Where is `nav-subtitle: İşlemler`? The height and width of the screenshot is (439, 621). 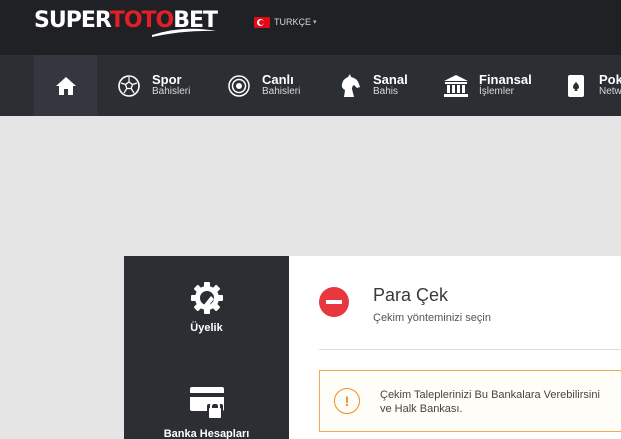
nav-subtitle: İşlemler is located at coordinates (497, 92).